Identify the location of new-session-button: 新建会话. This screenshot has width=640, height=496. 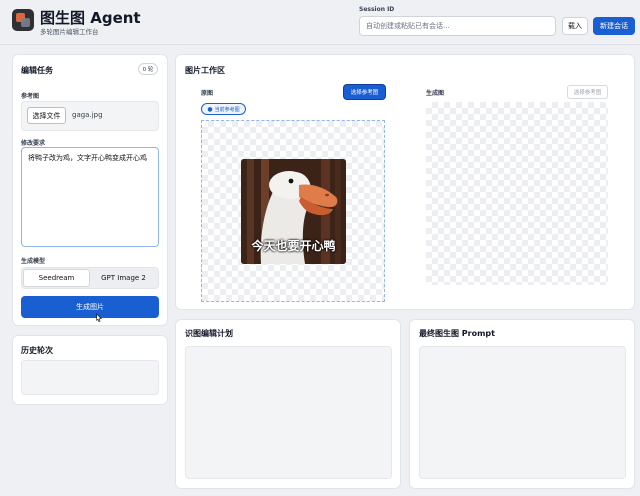
(614, 26).